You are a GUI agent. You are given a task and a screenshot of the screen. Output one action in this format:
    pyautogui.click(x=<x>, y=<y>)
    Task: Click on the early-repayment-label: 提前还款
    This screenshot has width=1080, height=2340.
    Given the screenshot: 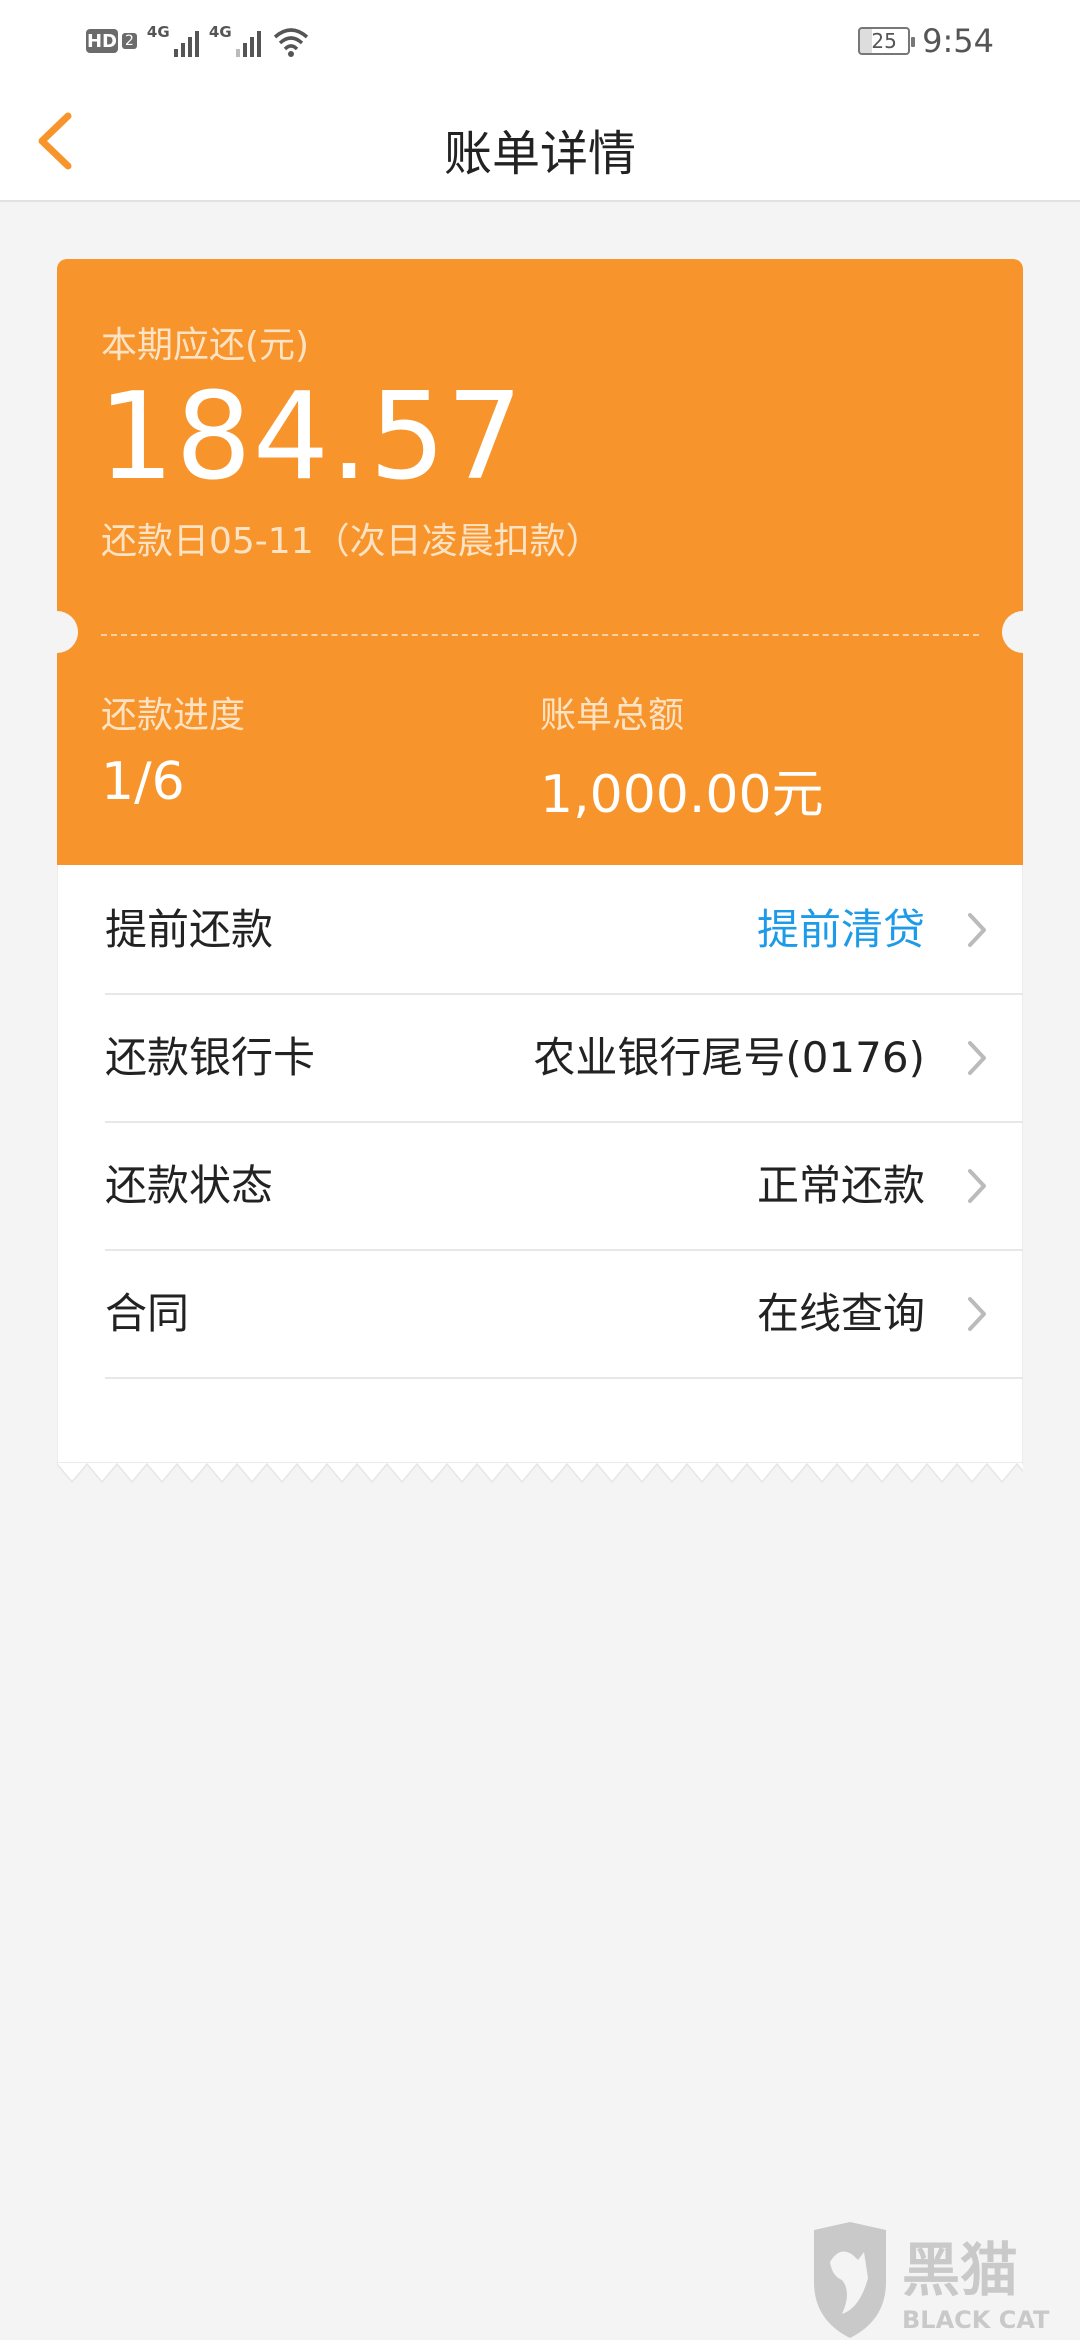 What is the action you would take?
    pyautogui.click(x=189, y=929)
    